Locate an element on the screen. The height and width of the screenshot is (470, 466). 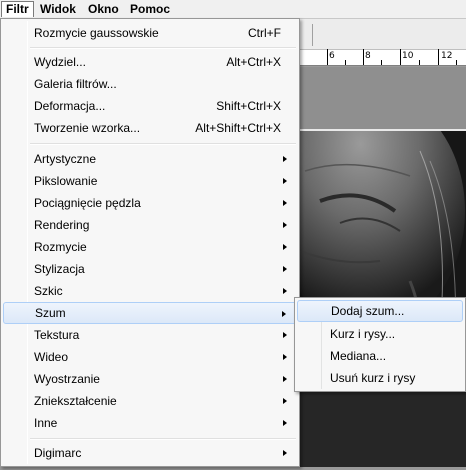
menu-item-label: Pociągnięcie pędzla is located at coordinates (87, 203).